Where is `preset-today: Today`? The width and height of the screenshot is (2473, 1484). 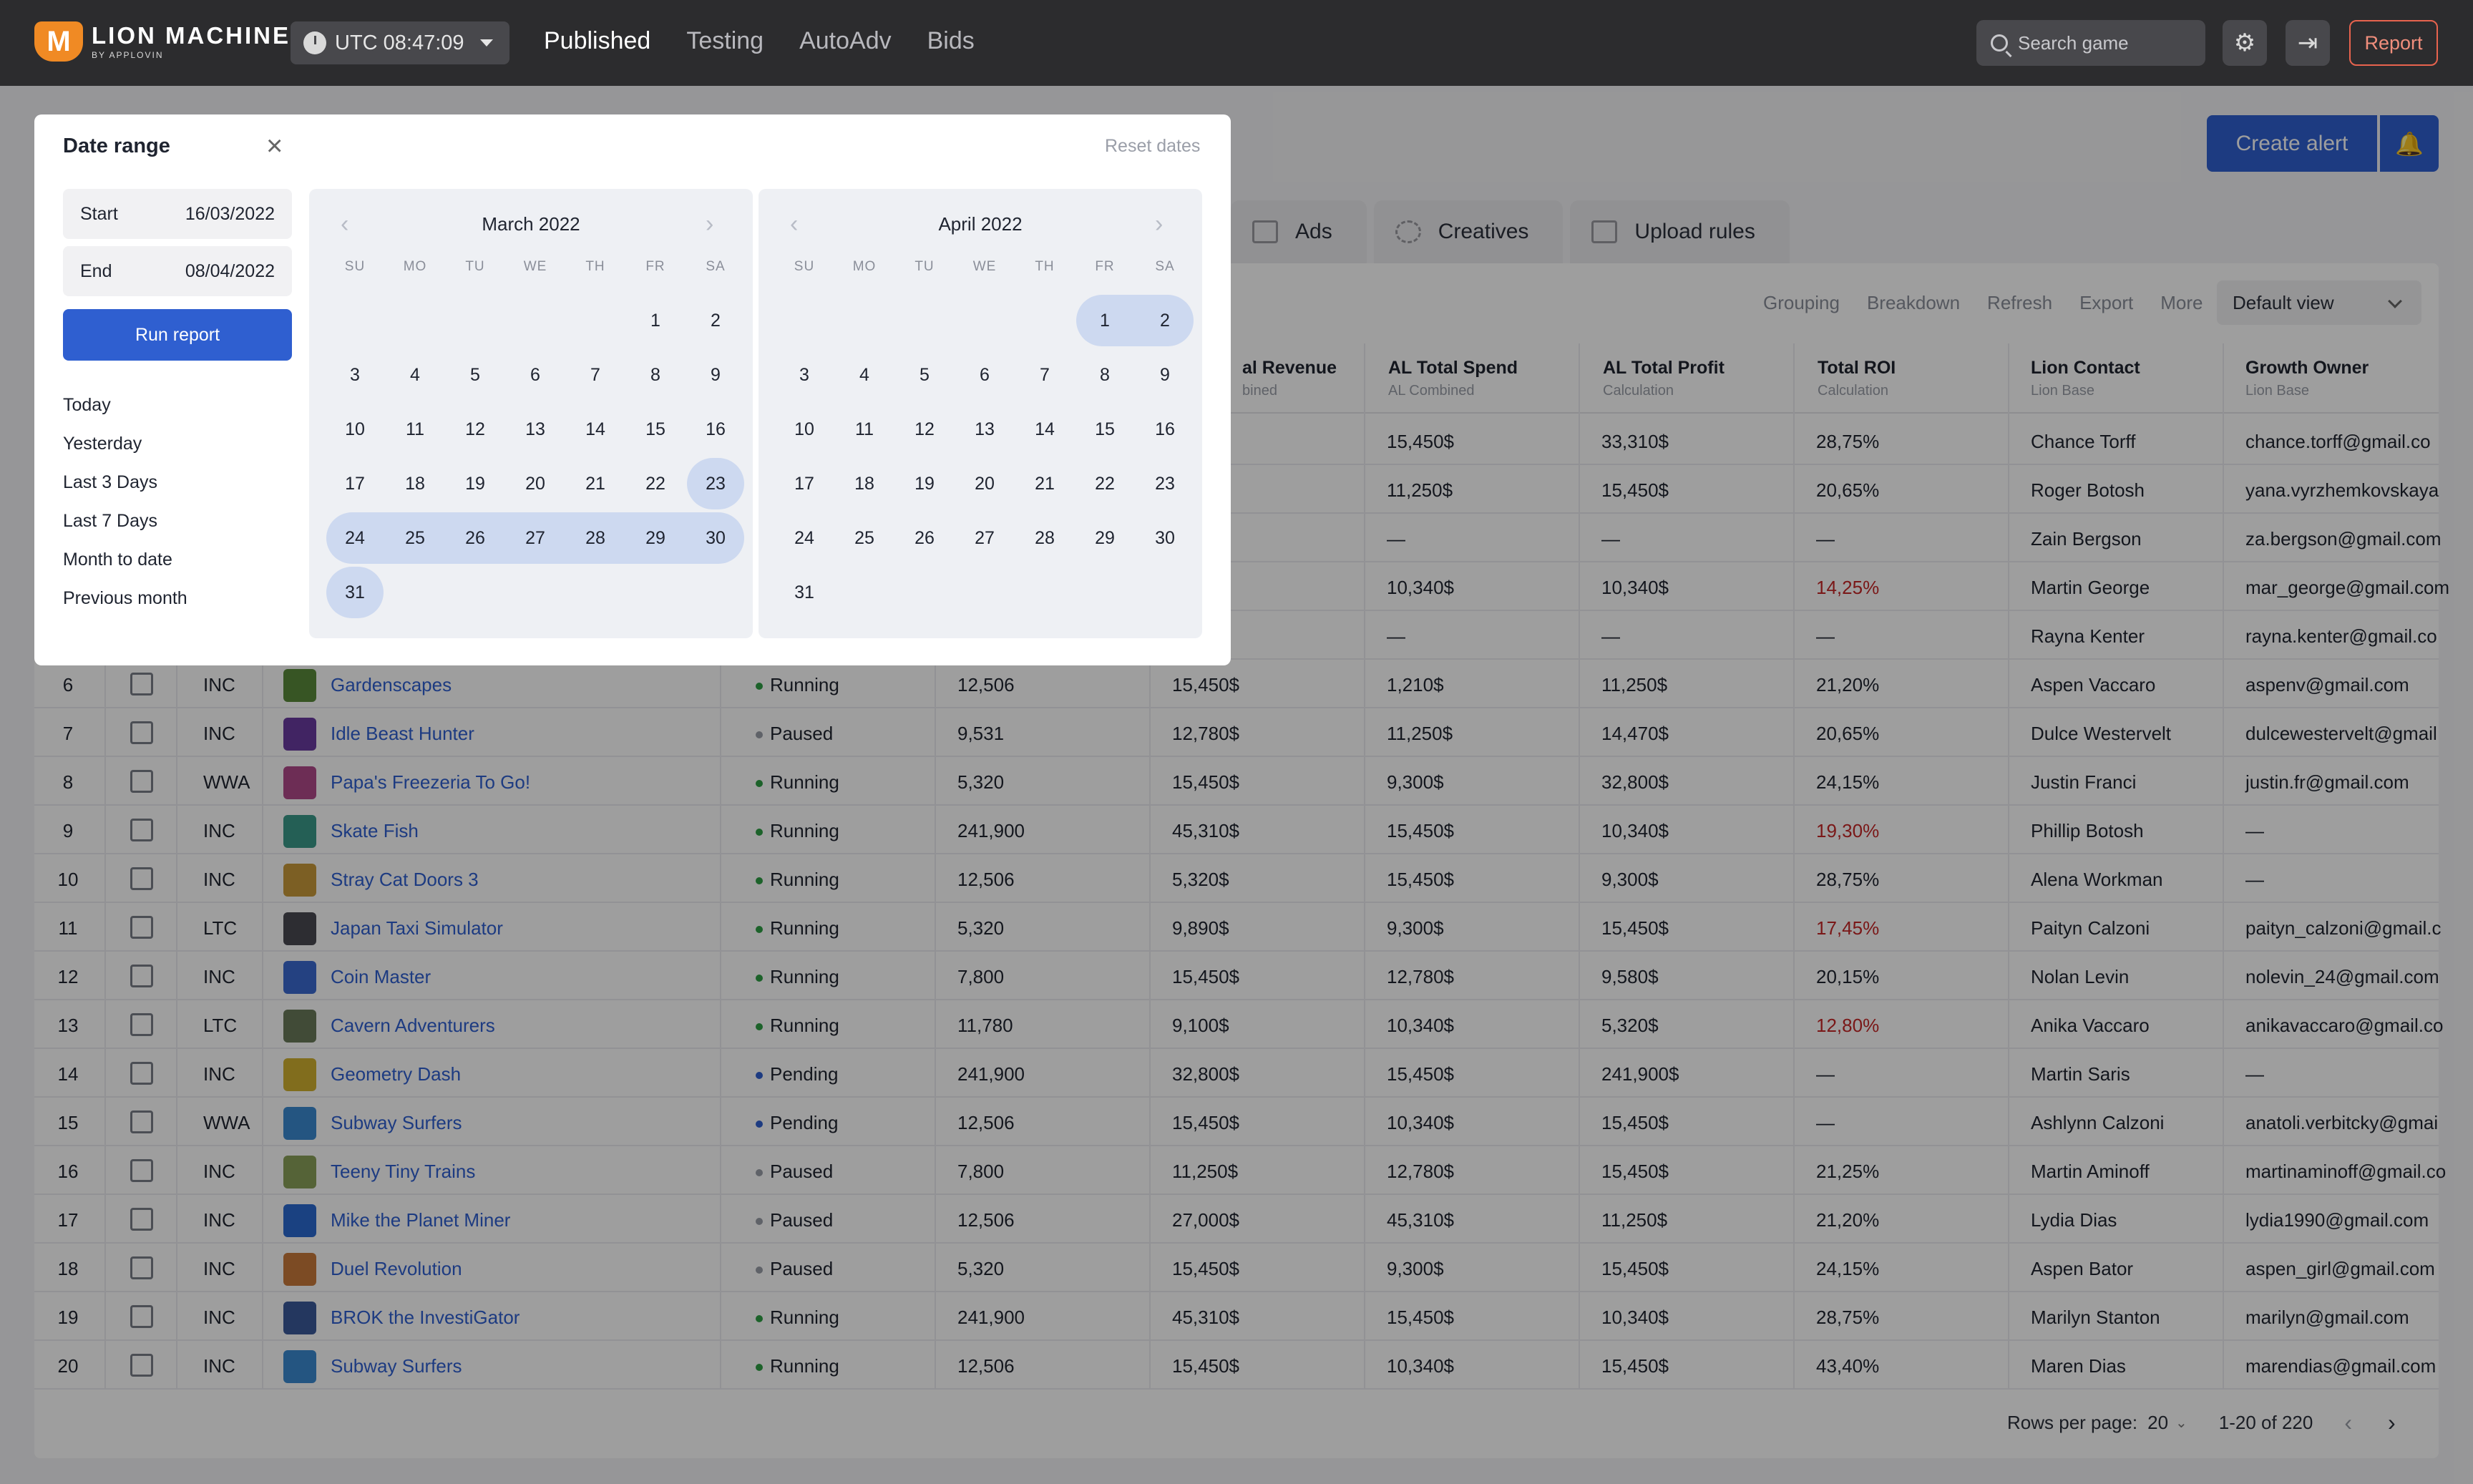 preset-today: Today is located at coordinates (87, 405).